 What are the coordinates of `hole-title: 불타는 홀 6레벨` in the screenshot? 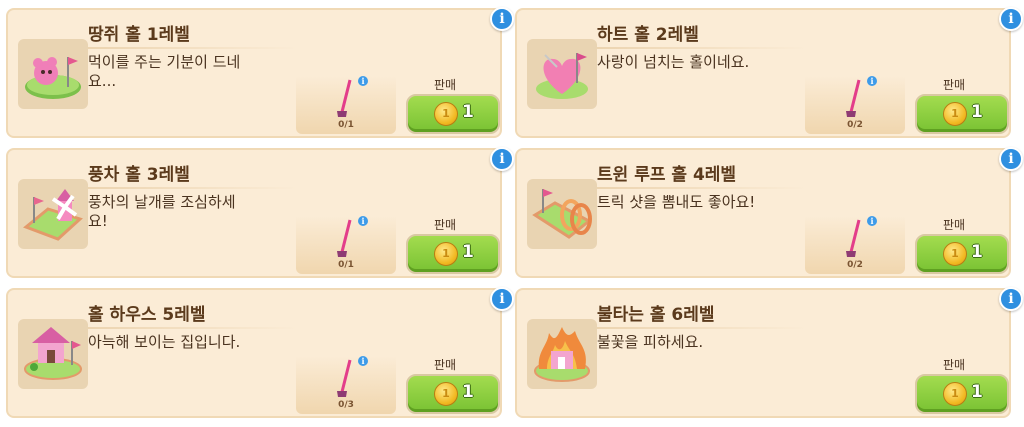 It's located at (656, 315).